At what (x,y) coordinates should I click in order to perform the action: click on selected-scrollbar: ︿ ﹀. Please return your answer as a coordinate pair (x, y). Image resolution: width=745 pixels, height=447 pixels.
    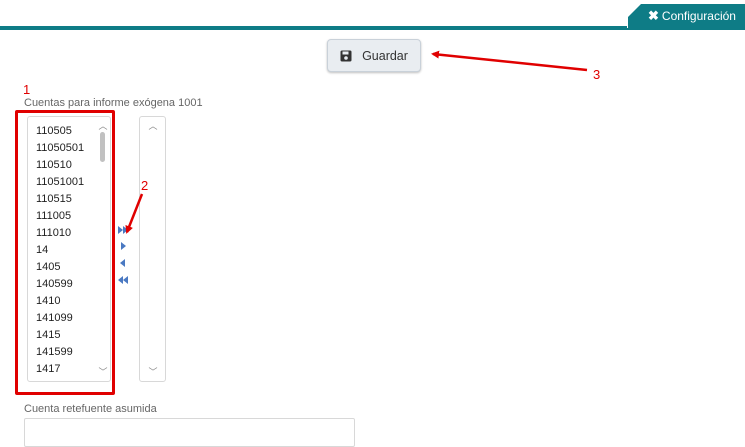
    Looking at the image, I should click on (153, 249).